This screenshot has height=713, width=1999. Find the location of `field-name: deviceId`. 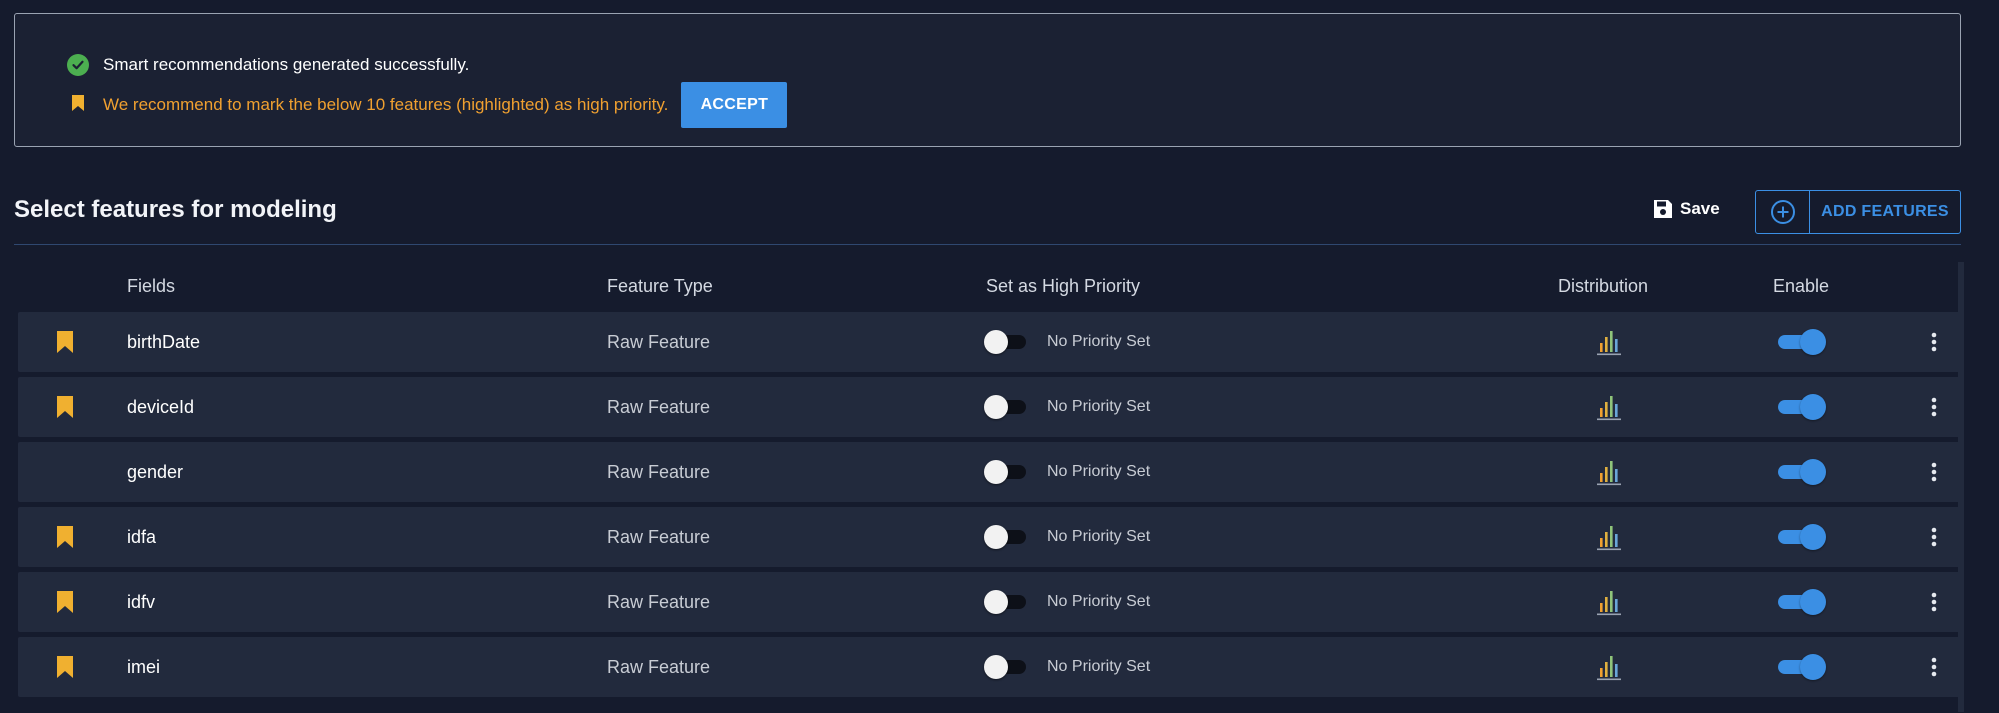

field-name: deviceId is located at coordinates (161, 406).